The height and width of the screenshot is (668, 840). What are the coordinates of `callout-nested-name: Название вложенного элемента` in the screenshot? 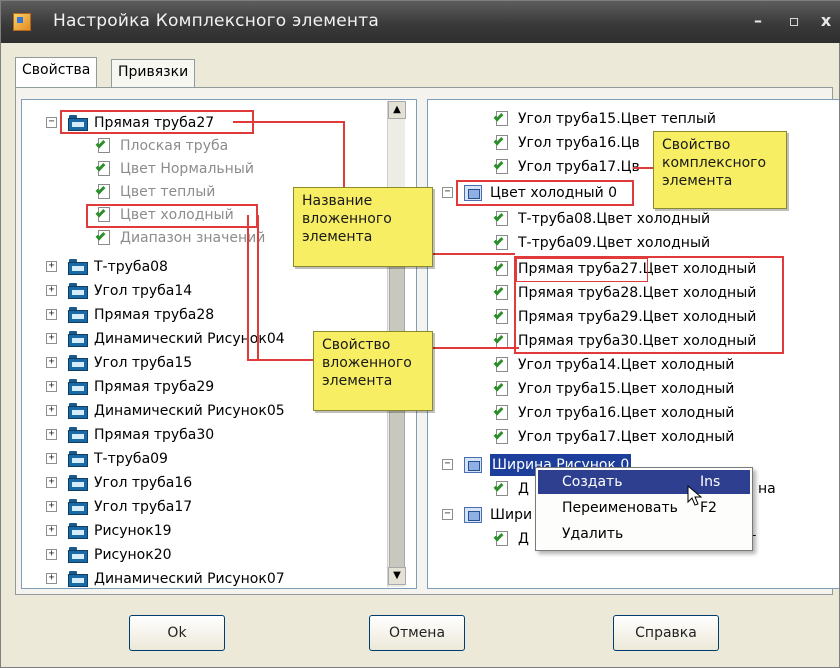 It's located at (363, 227).